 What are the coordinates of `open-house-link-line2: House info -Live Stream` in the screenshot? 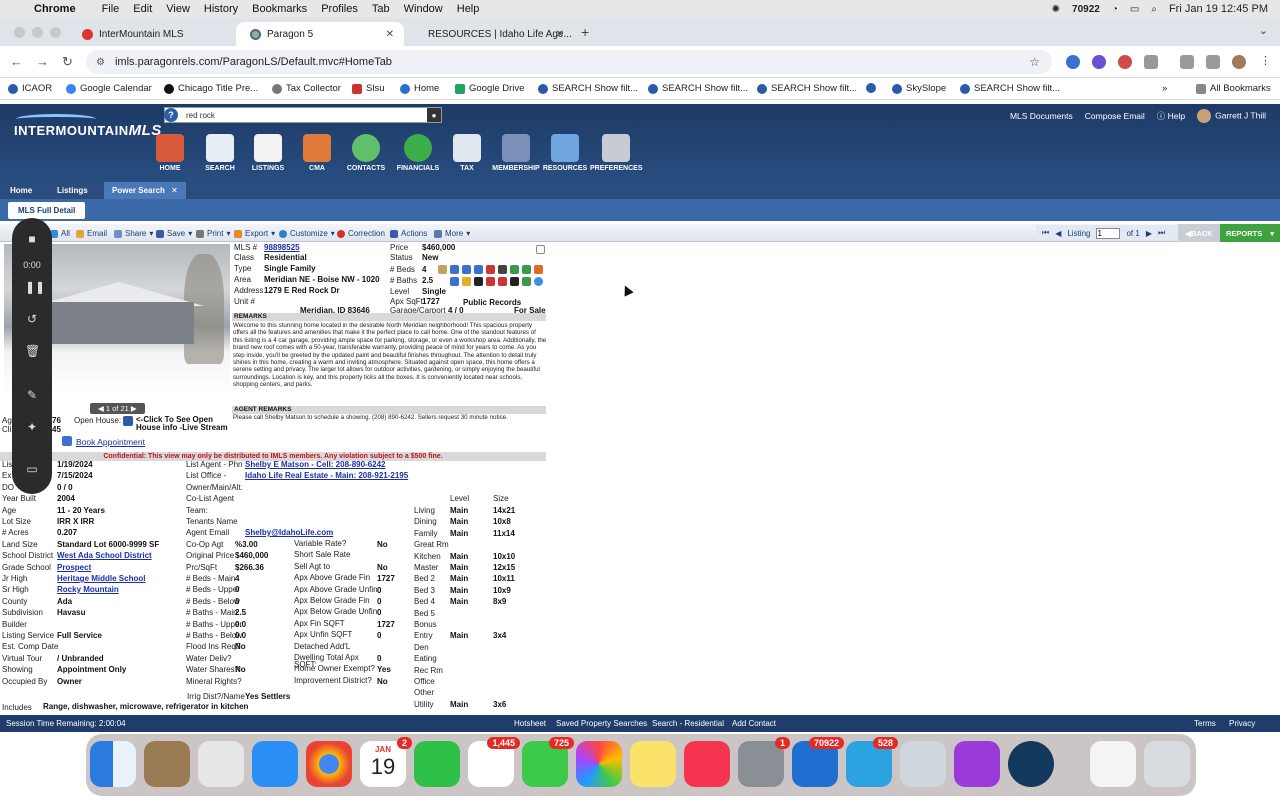 It's located at (182, 427).